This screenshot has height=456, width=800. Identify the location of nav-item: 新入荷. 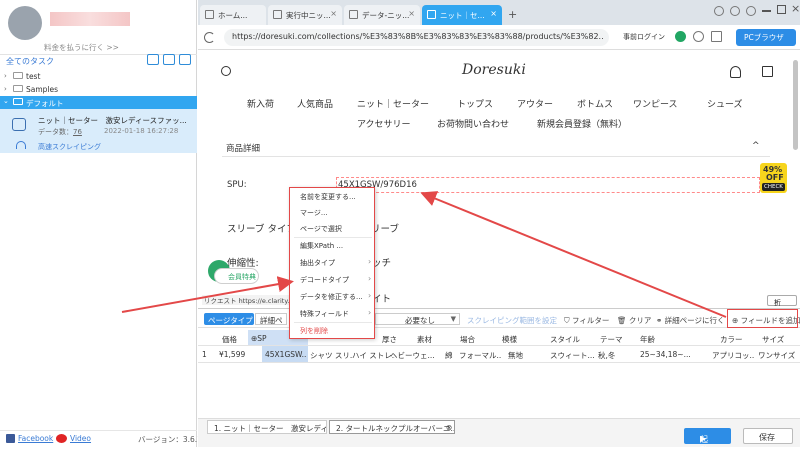
(260, 103).